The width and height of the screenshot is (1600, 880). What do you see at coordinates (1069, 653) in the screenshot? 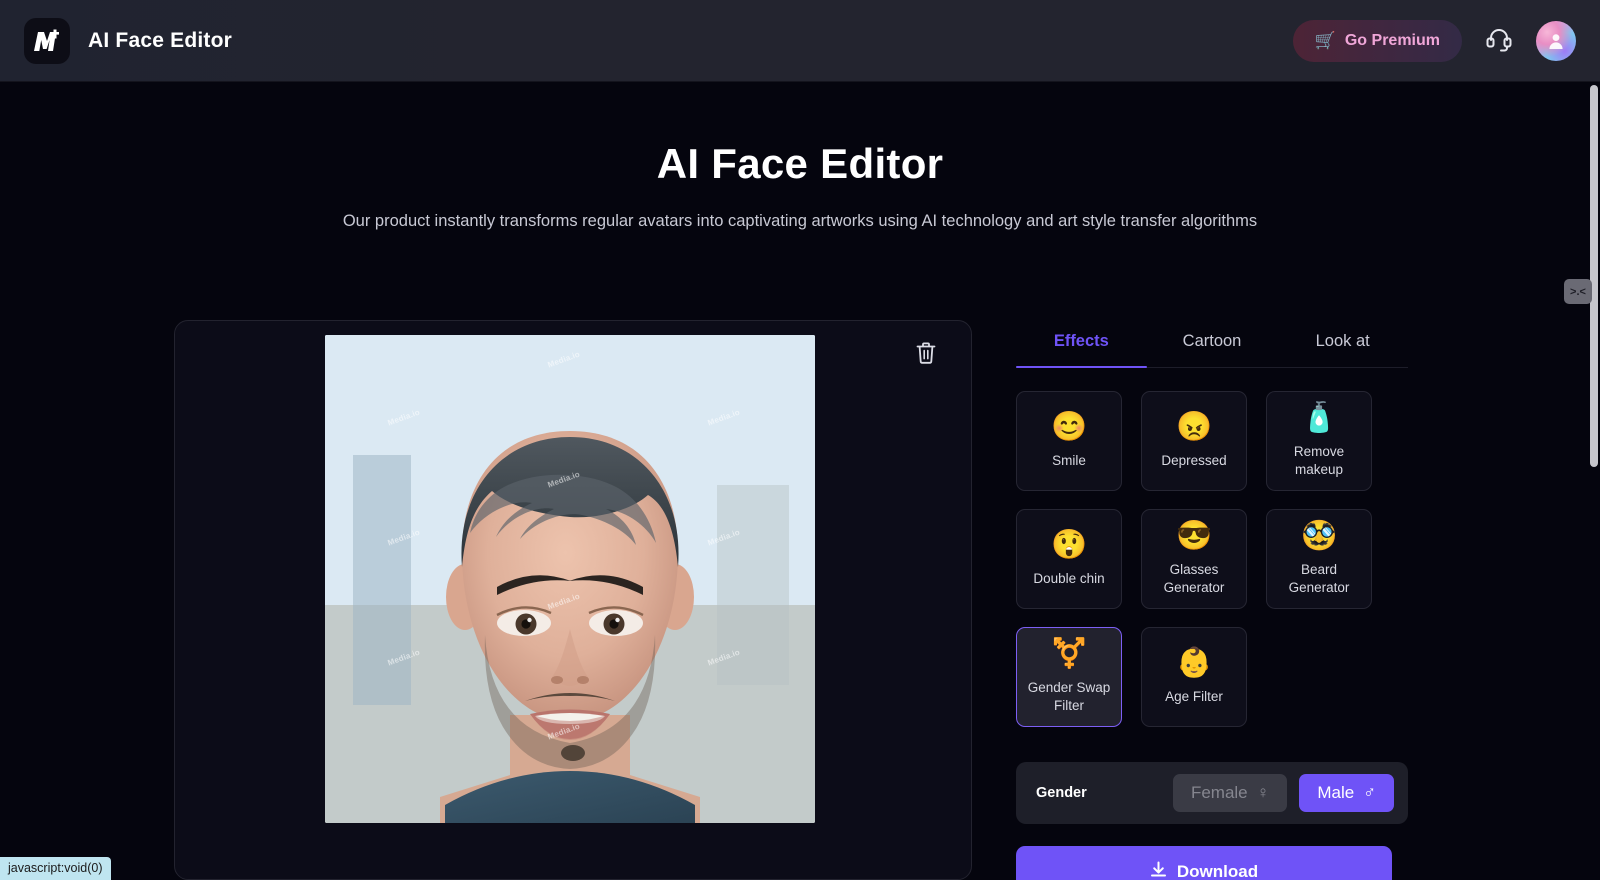
I see `gender-swap-icon: ⚧️` at bounding box center [1069, 653].